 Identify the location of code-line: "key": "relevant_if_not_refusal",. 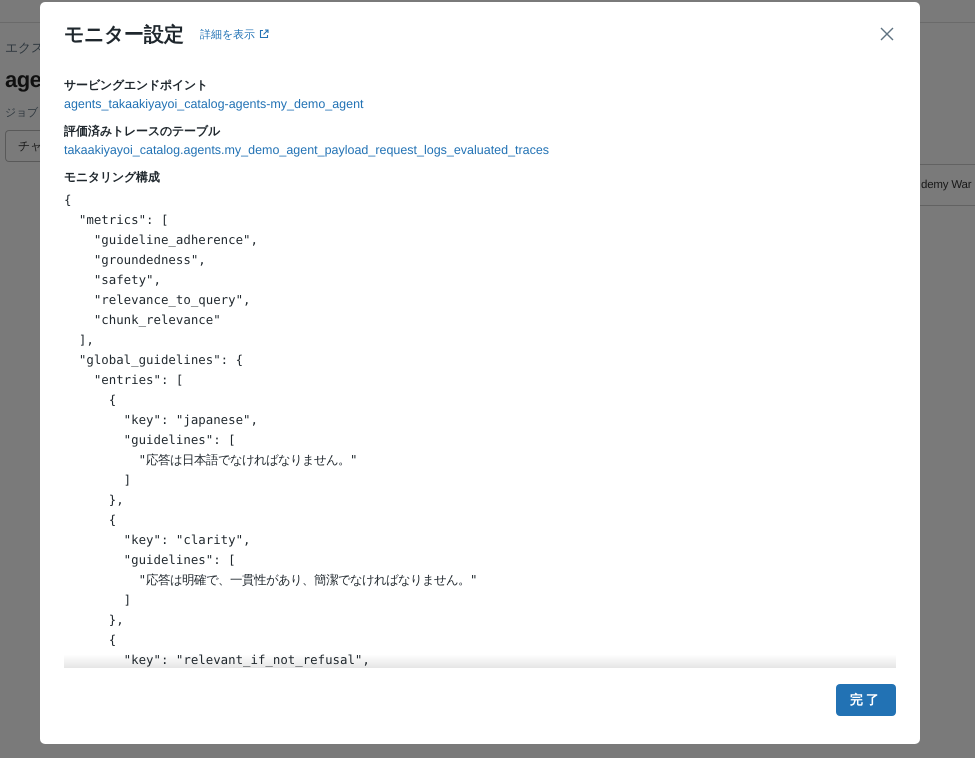
(246, 659).